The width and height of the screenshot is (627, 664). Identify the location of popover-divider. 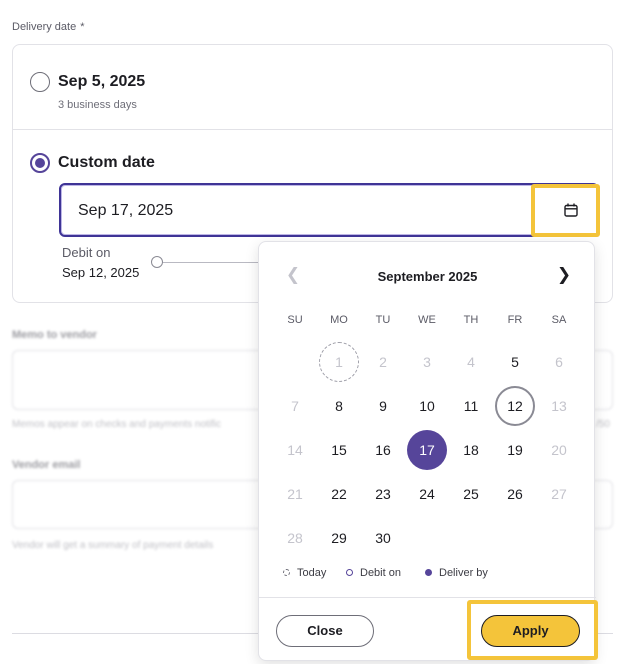
(427, 597).